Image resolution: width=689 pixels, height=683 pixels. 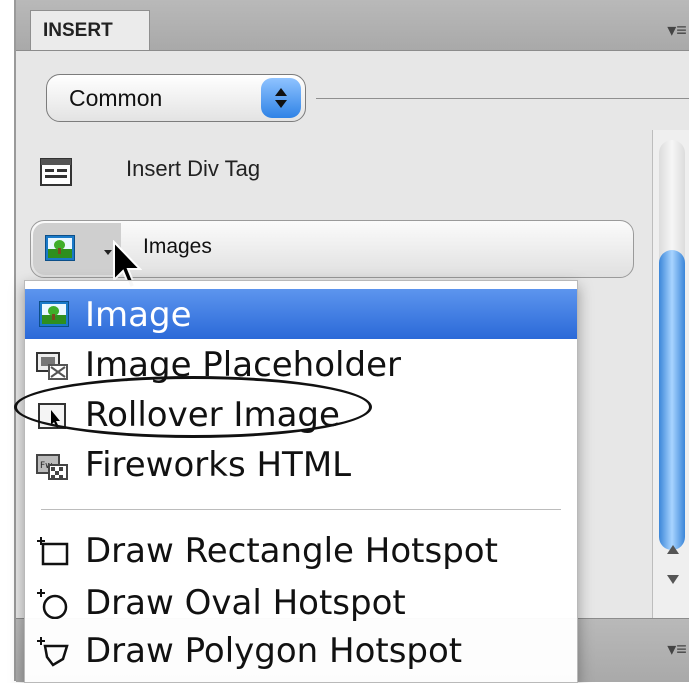 What do you see at coordinates (52, 604) in the screenshot?
I see `oval-hotspot-icon` at bounding box center [52, 604].